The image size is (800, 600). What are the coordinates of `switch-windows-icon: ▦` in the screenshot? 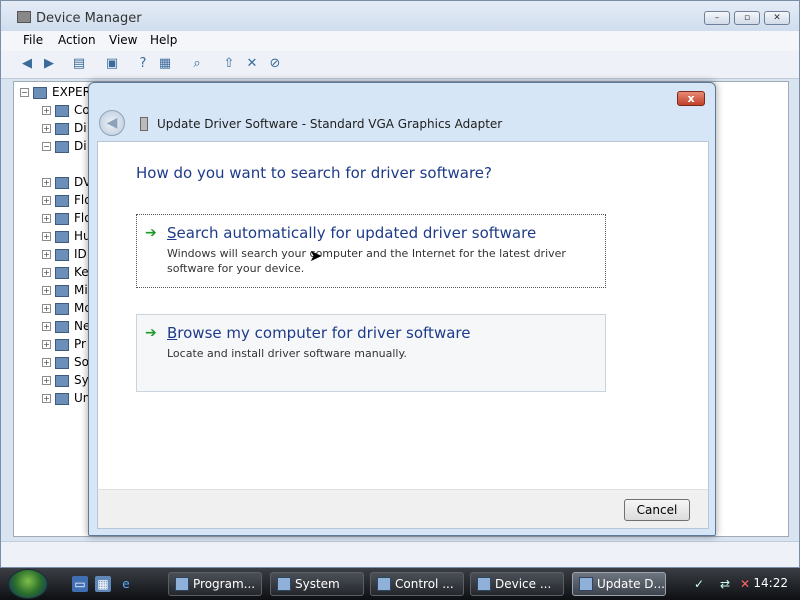 It's located at (103, 584).